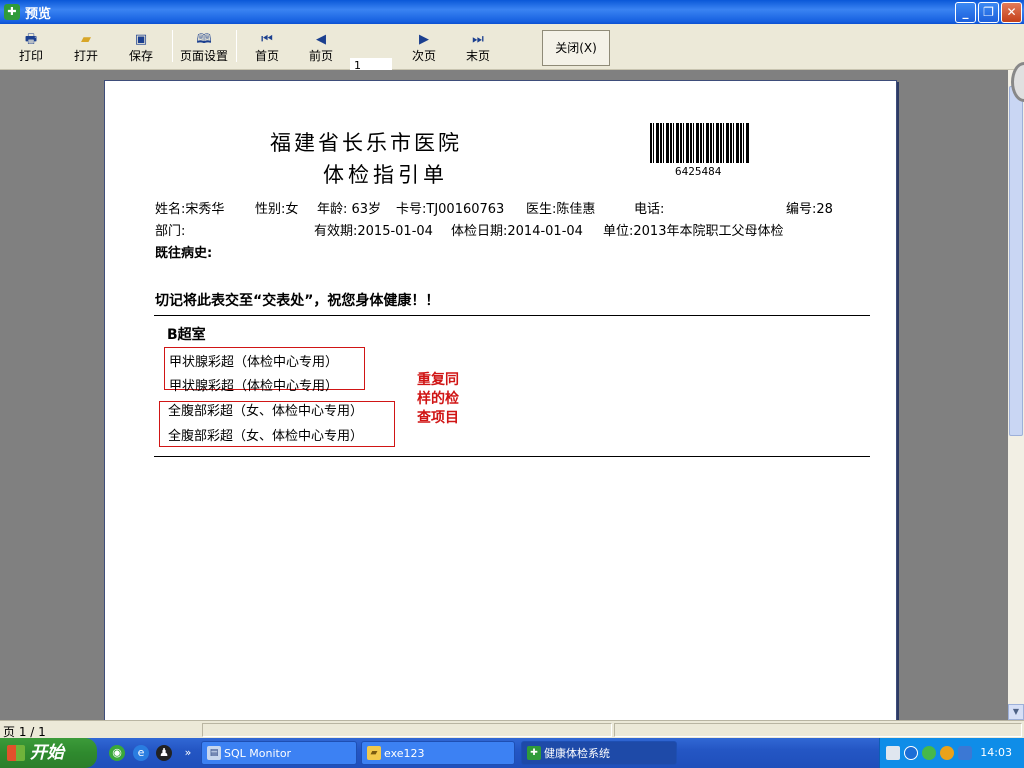  I want to click on valid-date: 有效期:2015-01-04, so click(373, 231).